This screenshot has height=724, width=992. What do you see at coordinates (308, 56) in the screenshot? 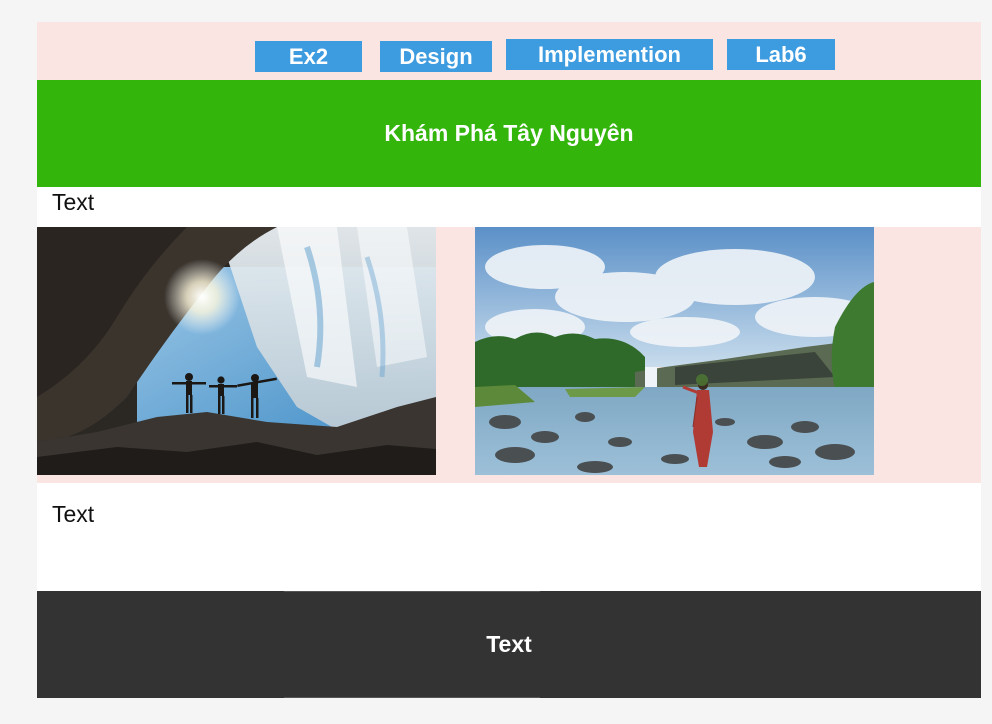
I see `nav-button-ex2: Ex2` at bounding box center [308, 56].